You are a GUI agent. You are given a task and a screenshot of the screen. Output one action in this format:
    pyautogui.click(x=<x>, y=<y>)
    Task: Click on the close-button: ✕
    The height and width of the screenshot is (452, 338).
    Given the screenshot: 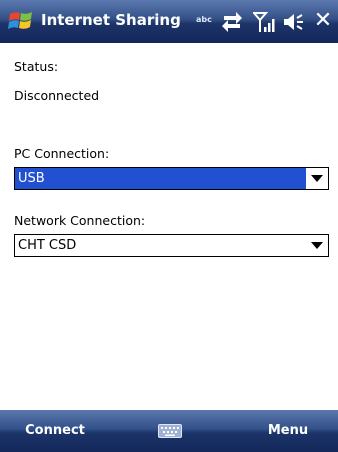 What is the action you would take?
    pyautogui.click(x=323, y=21)
    